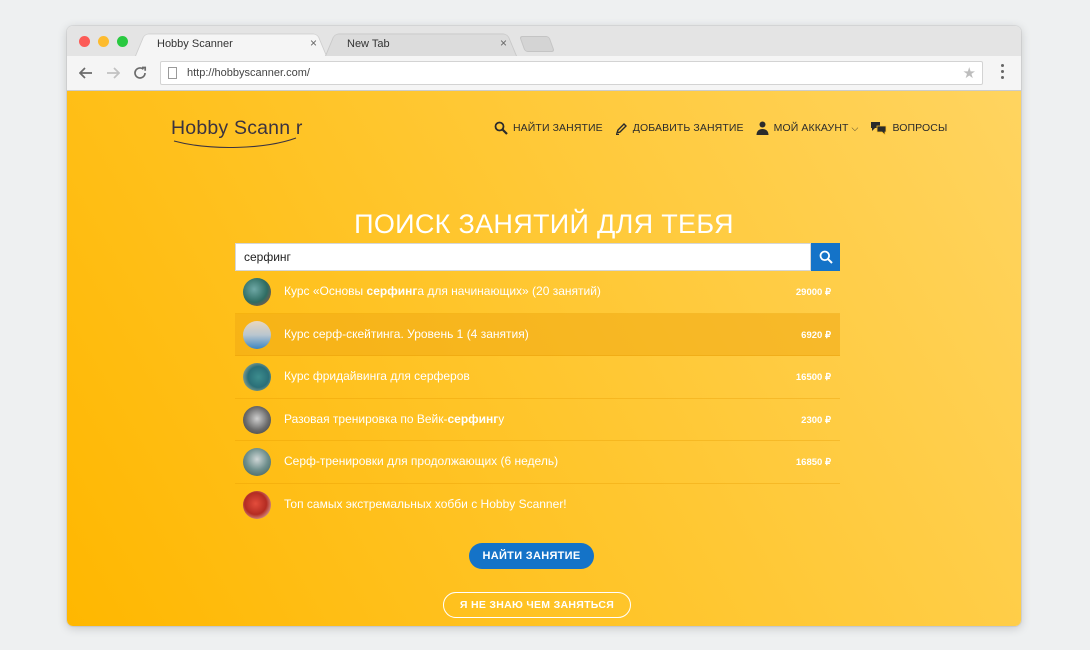  I want to click on logo-swoosh-icon, so click(235, 143).